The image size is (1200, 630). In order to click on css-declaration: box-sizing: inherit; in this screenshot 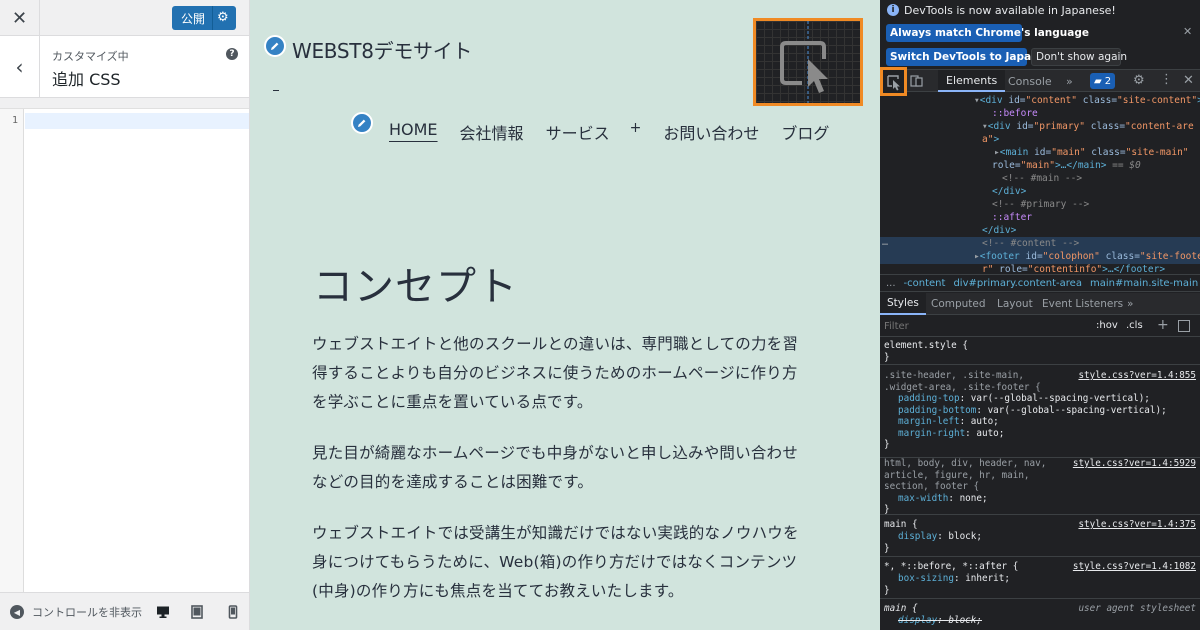, I will do `click(954, 579)`.